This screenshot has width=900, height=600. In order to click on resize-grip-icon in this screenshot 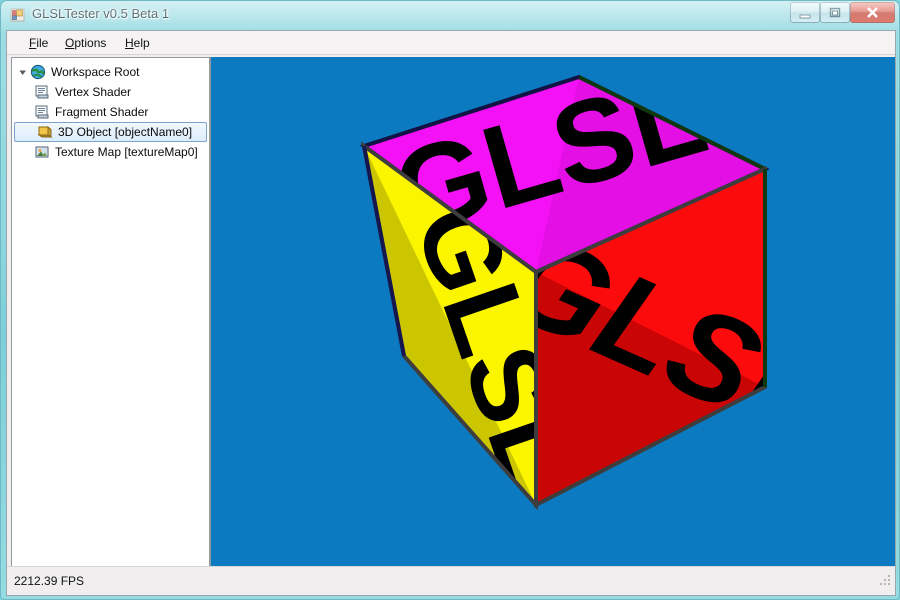, I will do `click(885, 582)`.